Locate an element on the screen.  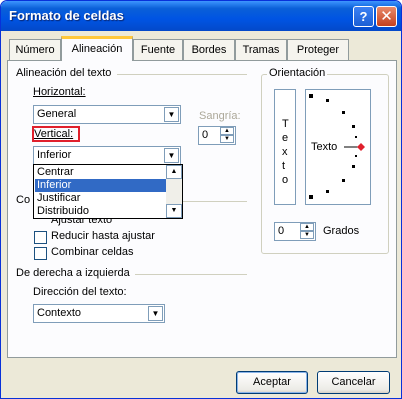
horizontal-label: Horizontal: is located at coordinates (59, 92).